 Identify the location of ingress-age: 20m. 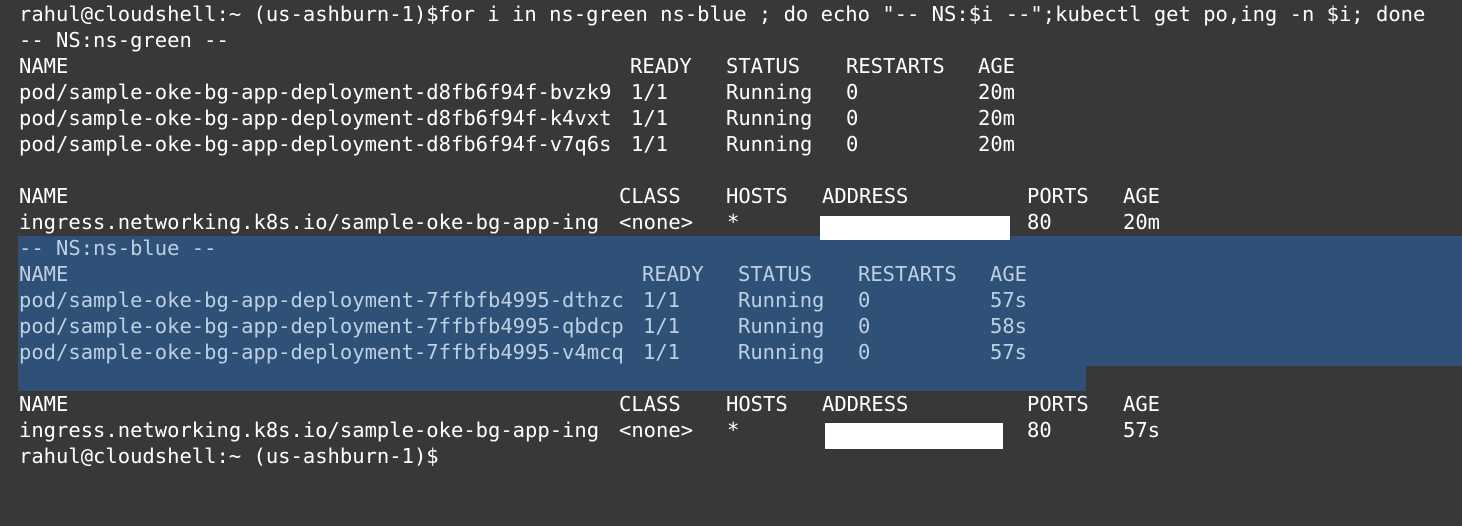
(1142, 222).